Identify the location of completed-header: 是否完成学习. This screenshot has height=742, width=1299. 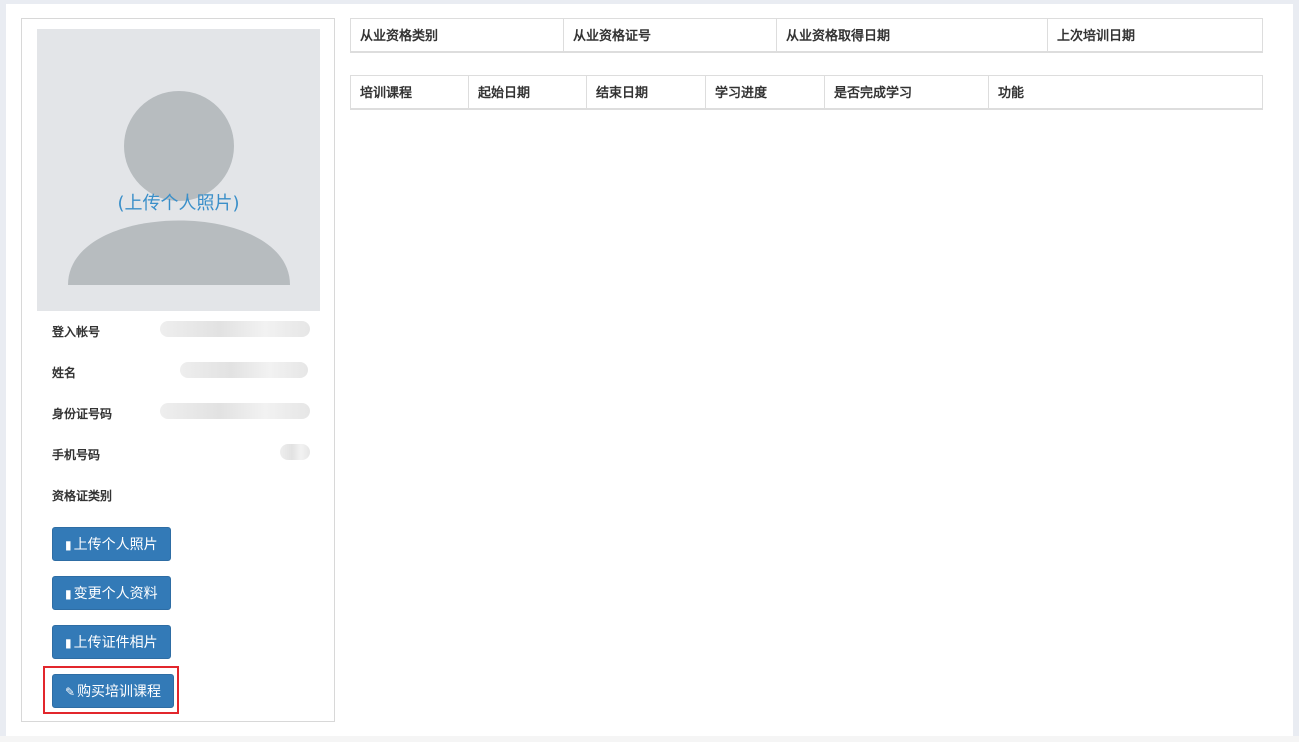
(906, 92).